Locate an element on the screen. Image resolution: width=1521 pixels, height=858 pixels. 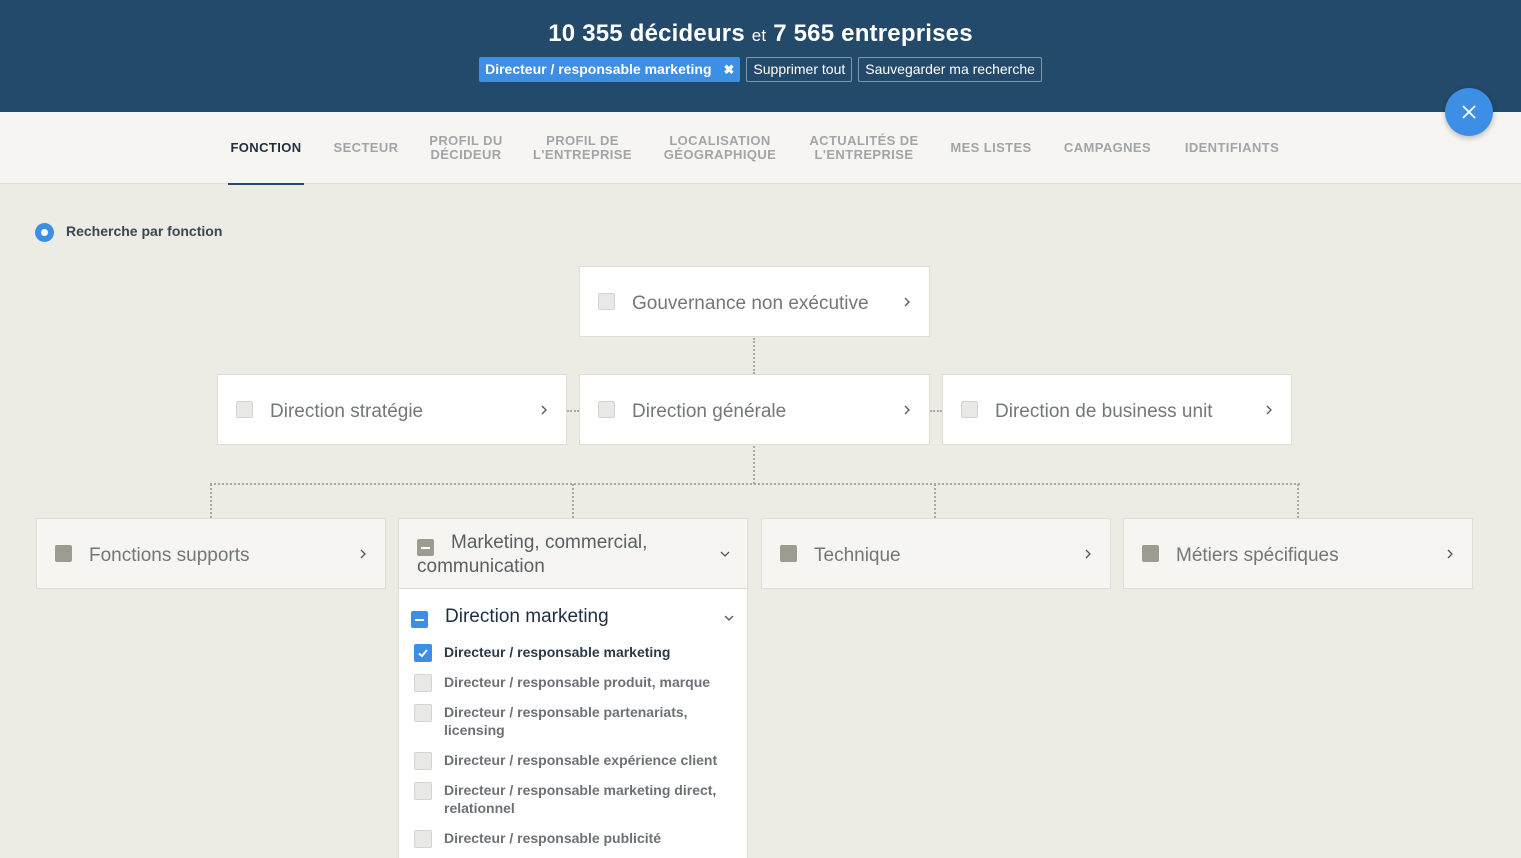
node-direction-business-unit: Direction de business unit is located at coordinates (1117, 409).